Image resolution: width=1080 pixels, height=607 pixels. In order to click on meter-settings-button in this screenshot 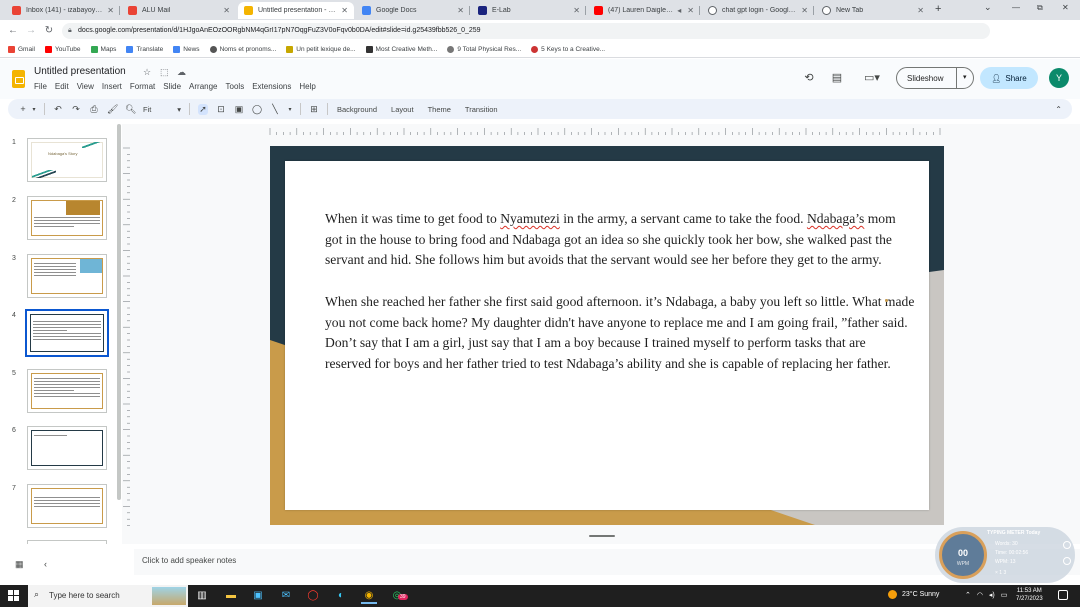, I will do `click(1067, 561)`.